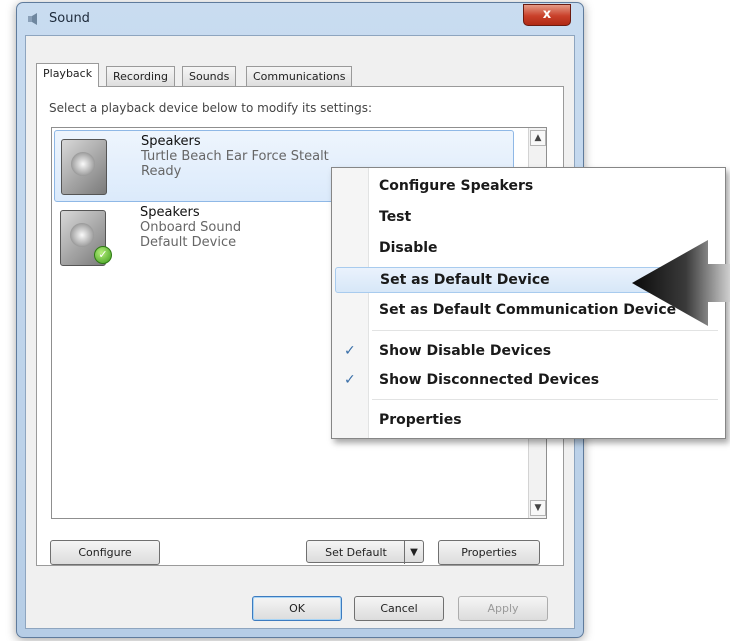  Describe the element at coordinates (356, 552) in the screenshot. I see `set-default-button-label: Set Default` at that location.